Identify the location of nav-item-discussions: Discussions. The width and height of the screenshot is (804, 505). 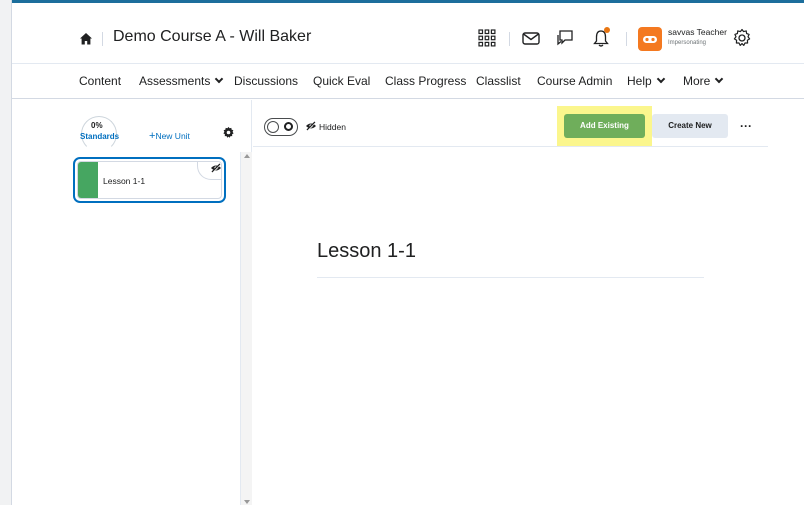
(266, 81).